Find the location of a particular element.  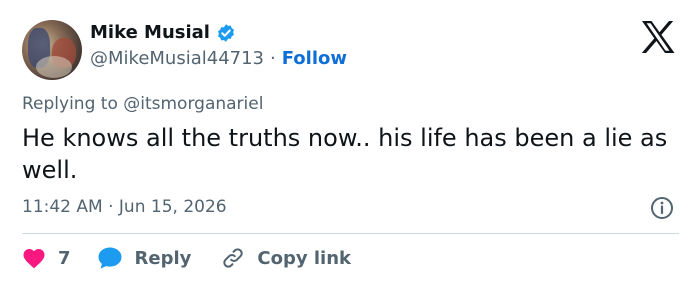

author-handle-row: @MikeMusial44713 · Follow is located at coordinates (218, 58).